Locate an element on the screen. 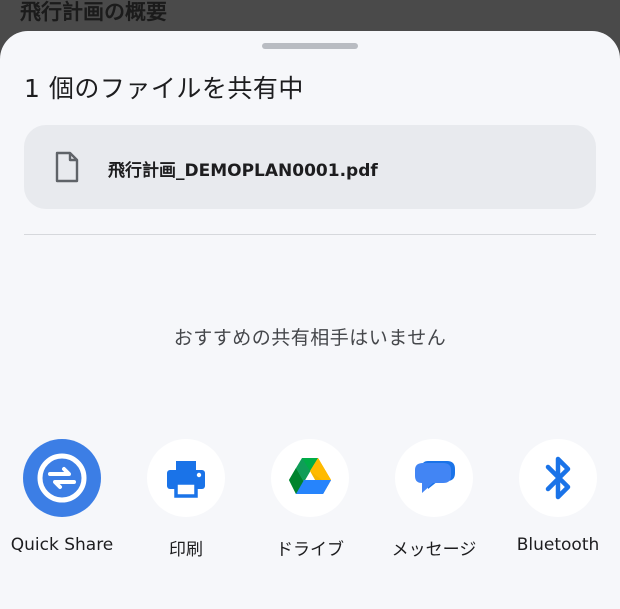 Image resolution: width=620 pixels, height=609 pixels. share-target-quick-share: Quick Share is located at coordinates (62, 509).